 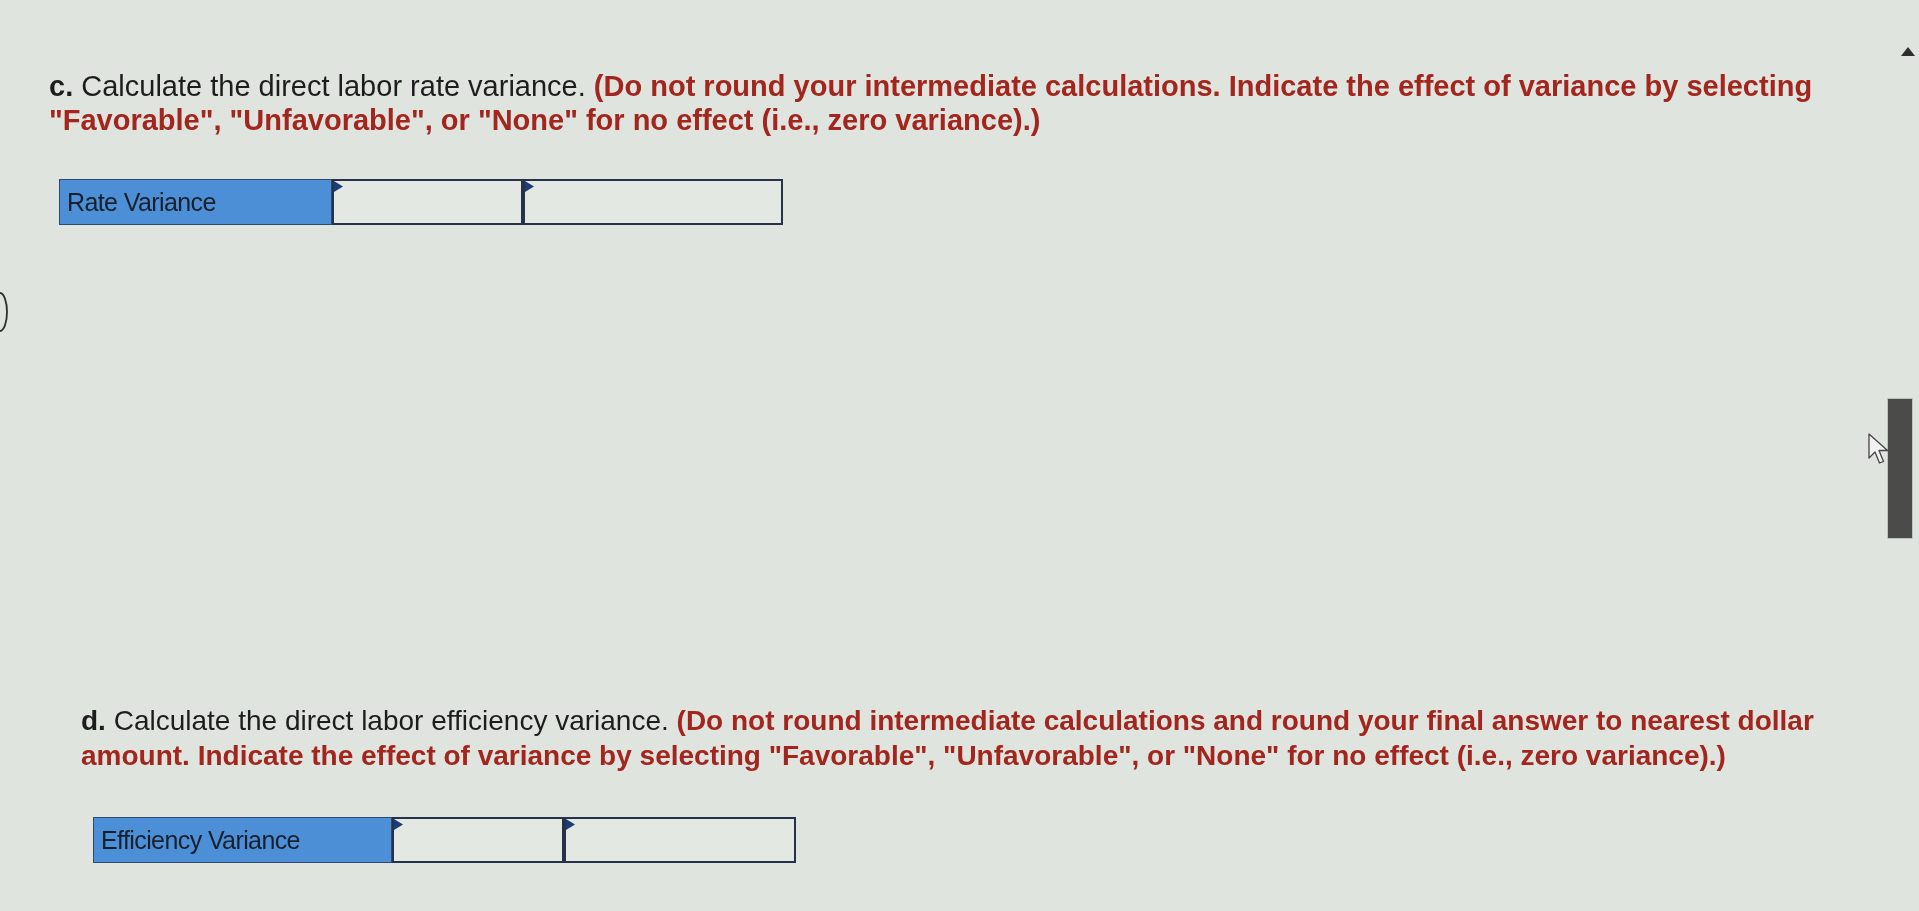 I want to click on row-label: Efficiency Variance, so click(x=242, y=840).